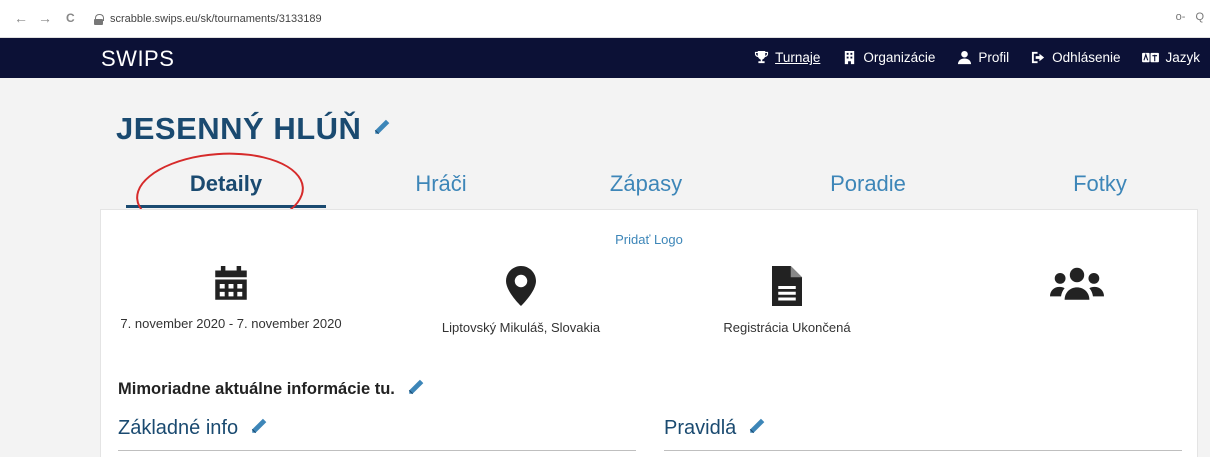 This screenshot has width=1210, height=457. What do you see at coordinates (1190, 17) in the screenshot?
I see `browser-actions: o- Q` at bounding box center [1190, 17].